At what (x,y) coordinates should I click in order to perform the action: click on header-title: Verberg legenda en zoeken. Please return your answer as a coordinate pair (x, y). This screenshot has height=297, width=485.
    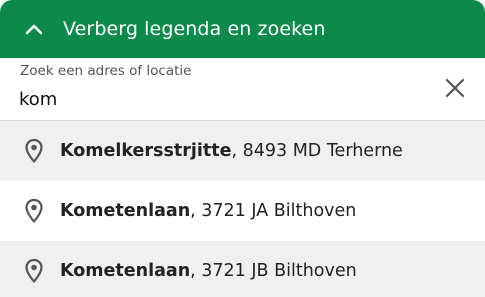
    Looking at the image, I should click on (194, 29).